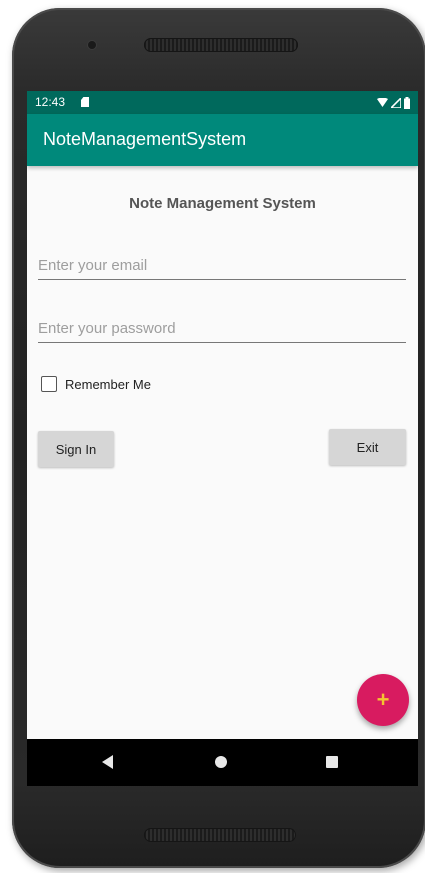 This screenshot has width=425, height=873. Describe the element at coordinates (221, 45) in the screenshot. I see `top-speaker-grille` at that location.